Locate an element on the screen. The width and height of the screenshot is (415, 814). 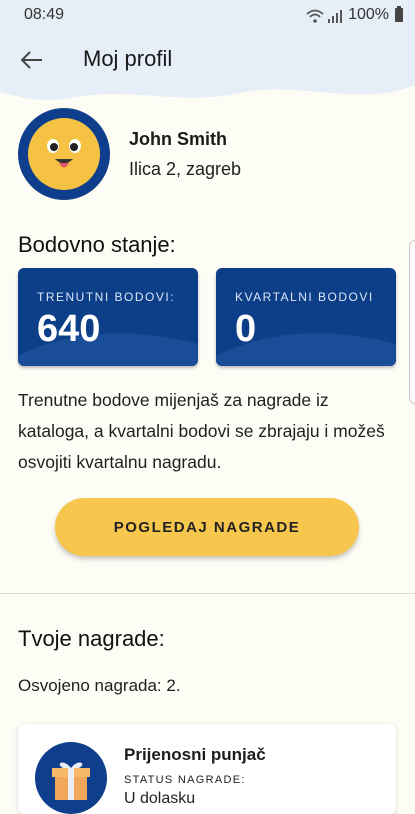
smiley-face-icon is located at coordinates (64, 154).